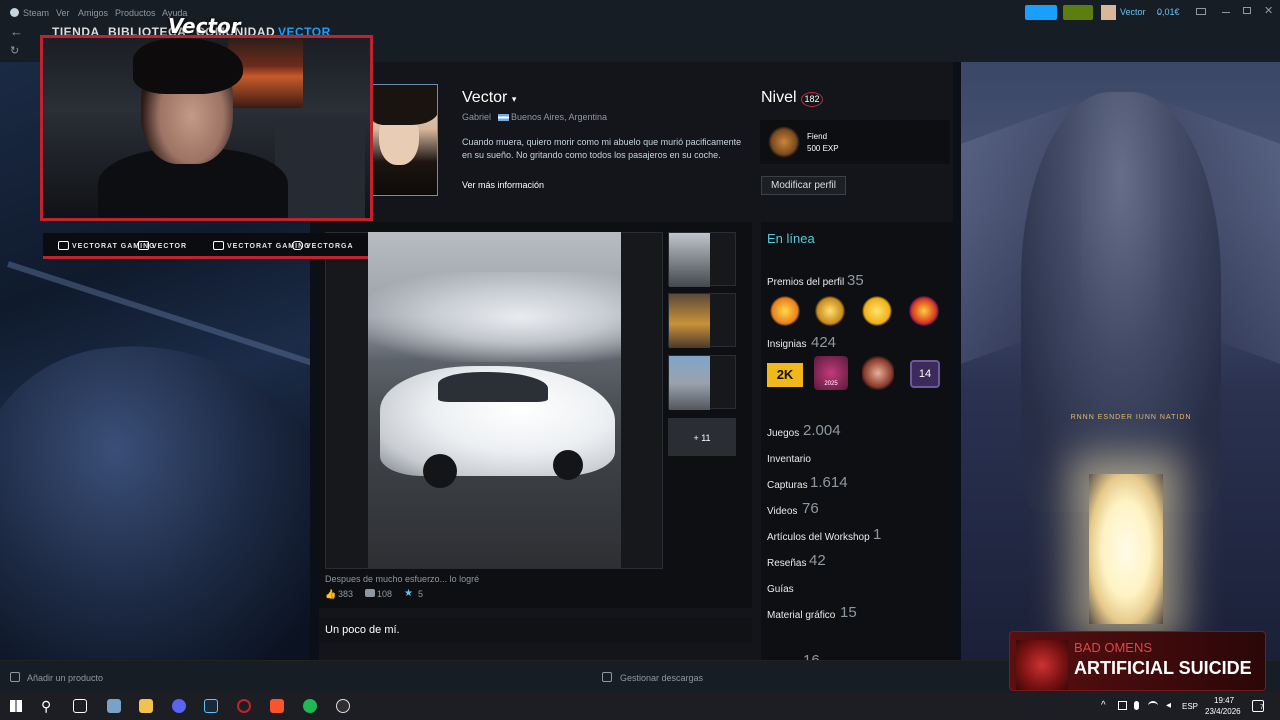  I want to click on back-arrow-icon: ←, so click(16, 31).